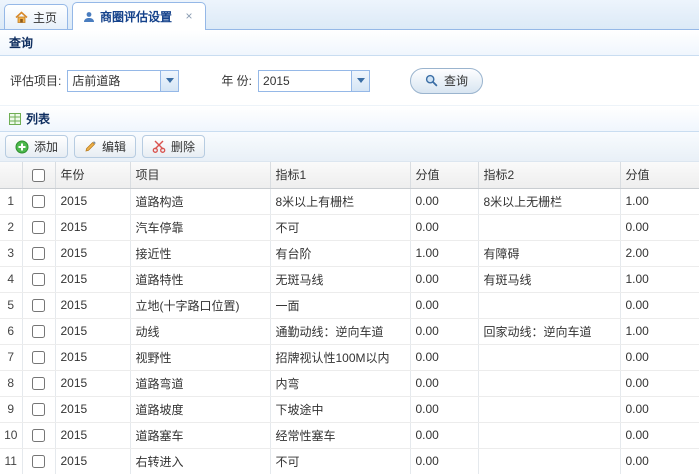 This screenshot has width=699, height=474. I want to click on search-button: 查询, so click(447, 80).